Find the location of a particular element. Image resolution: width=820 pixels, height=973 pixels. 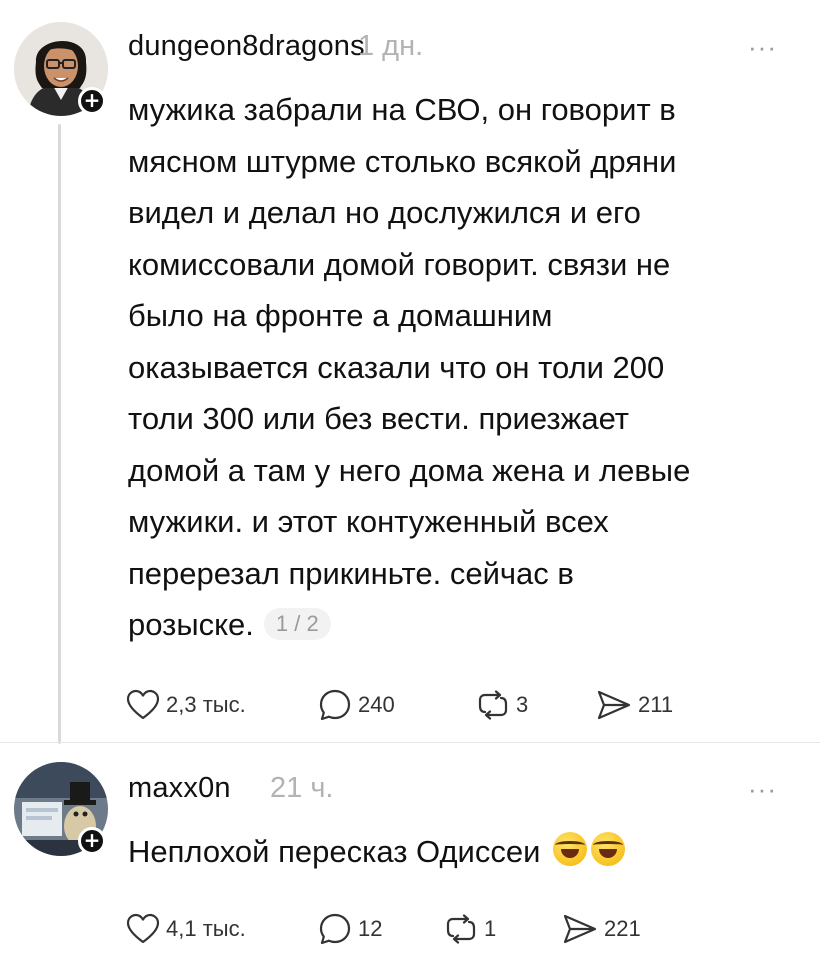

page-indicator: 1 / 2 is located at coordinates (297, 624).